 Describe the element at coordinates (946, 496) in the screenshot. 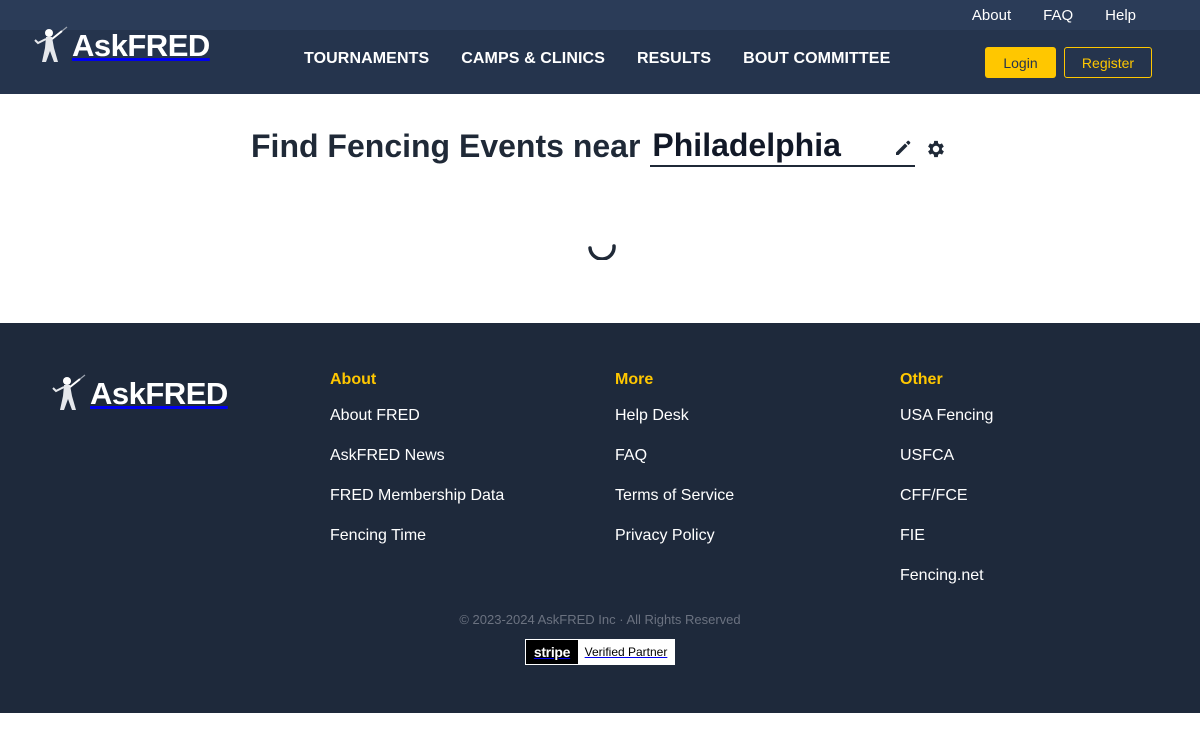

I see `footer-link-cff-fce: CFF/FCE` at that location.